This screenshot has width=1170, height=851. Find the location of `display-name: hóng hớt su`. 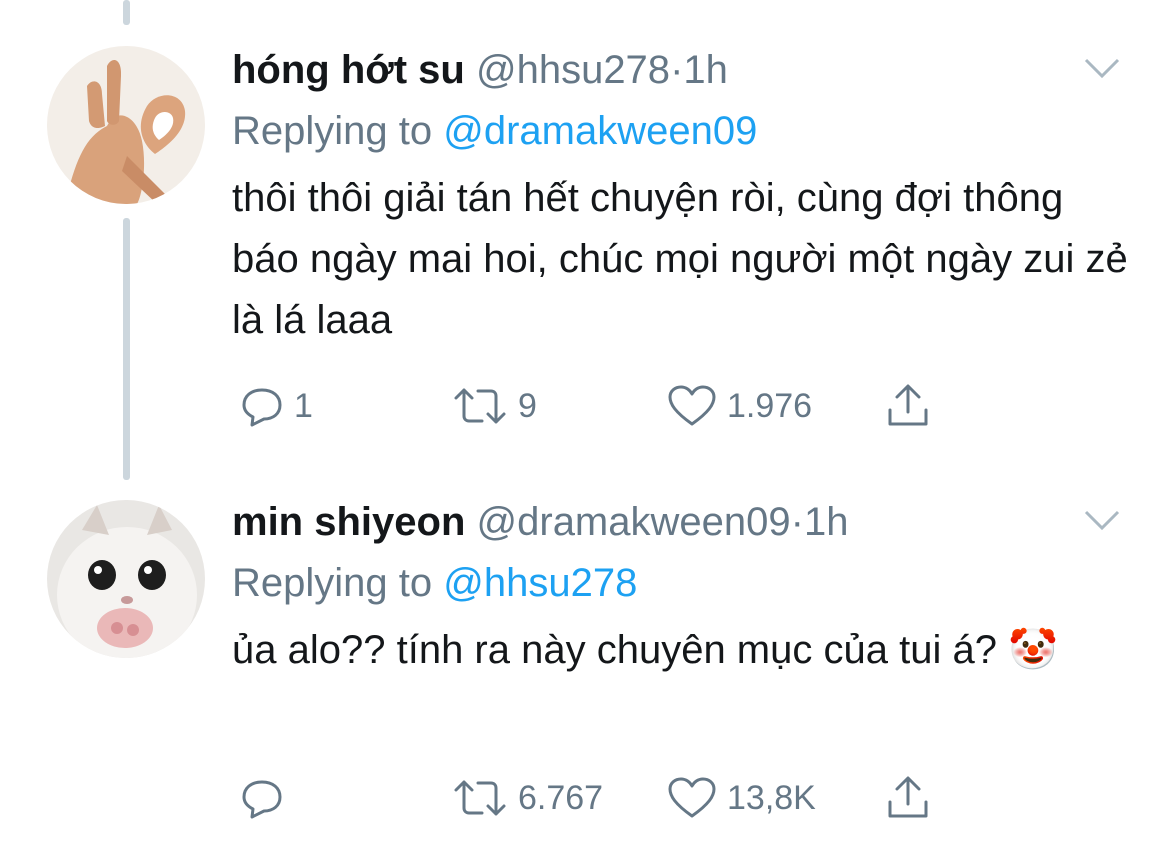

display-name: hóng hớt su is located at coordinates (348, 70).